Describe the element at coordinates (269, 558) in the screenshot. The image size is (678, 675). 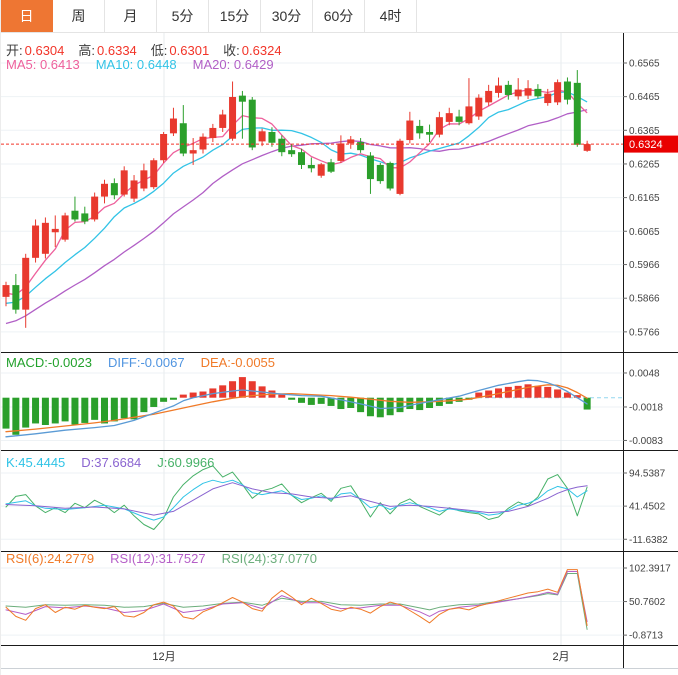
I see `rsi24-readout: RSI(24):37.0770` at that location.